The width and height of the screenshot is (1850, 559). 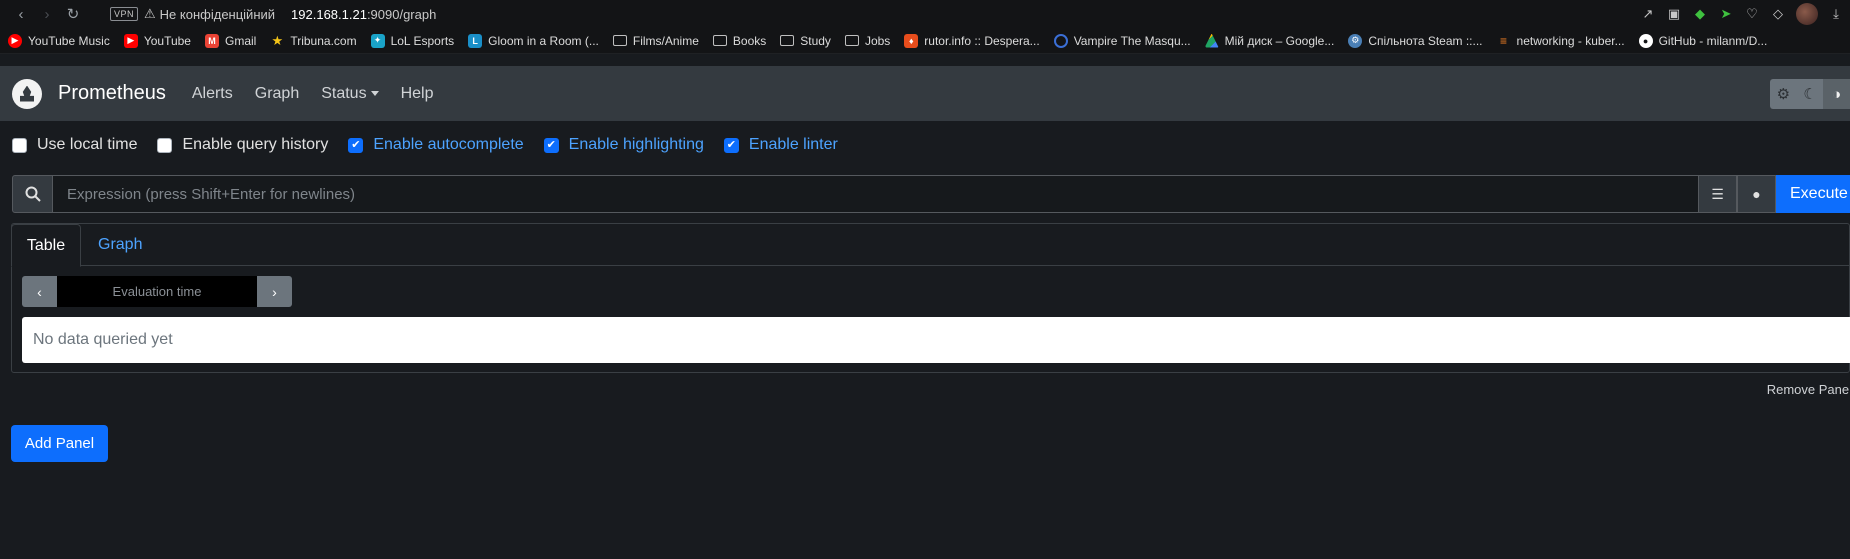 What do you see at coordinates (1060, 40) in the screenshot?
I see `search-circle-icon` at bounding box center [1060, 40].